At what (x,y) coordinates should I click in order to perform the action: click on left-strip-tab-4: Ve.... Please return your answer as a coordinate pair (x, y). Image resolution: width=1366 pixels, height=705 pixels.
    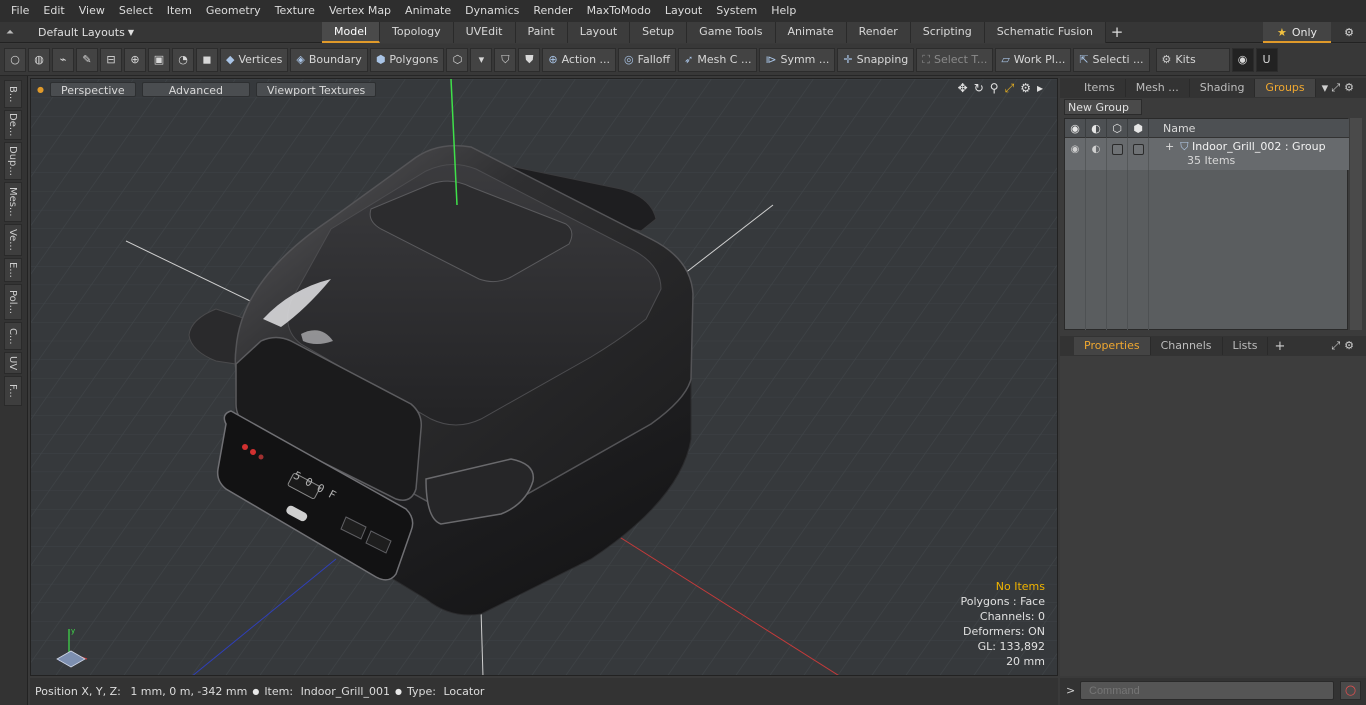
    Looking at the image, I should click on (13, 240).